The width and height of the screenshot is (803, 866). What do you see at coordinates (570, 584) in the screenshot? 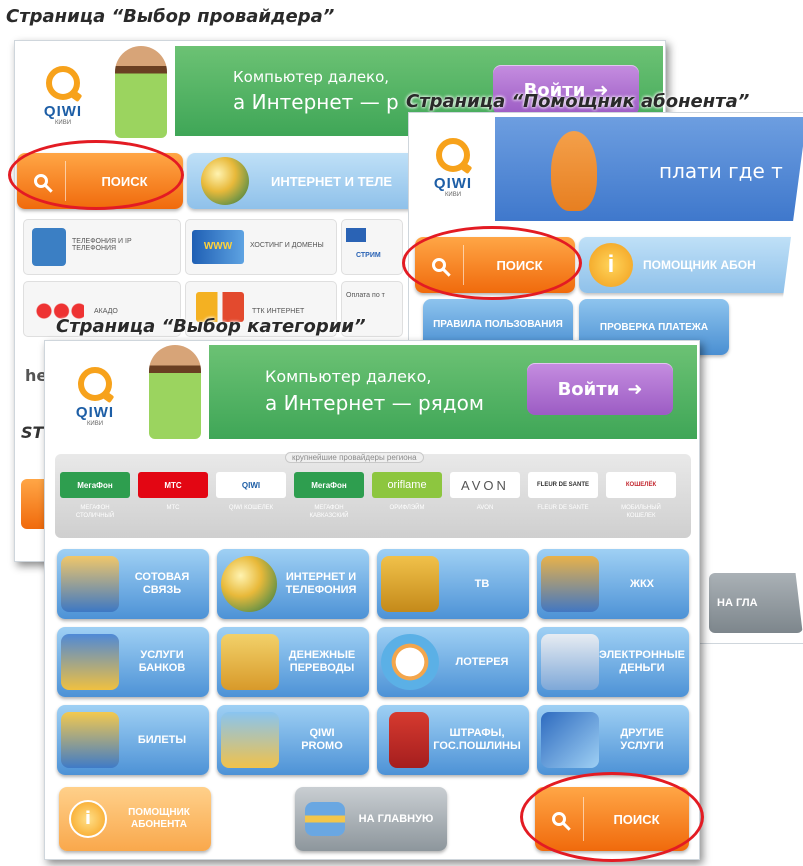
I see `house-icon` at bounding box center [570, 584].